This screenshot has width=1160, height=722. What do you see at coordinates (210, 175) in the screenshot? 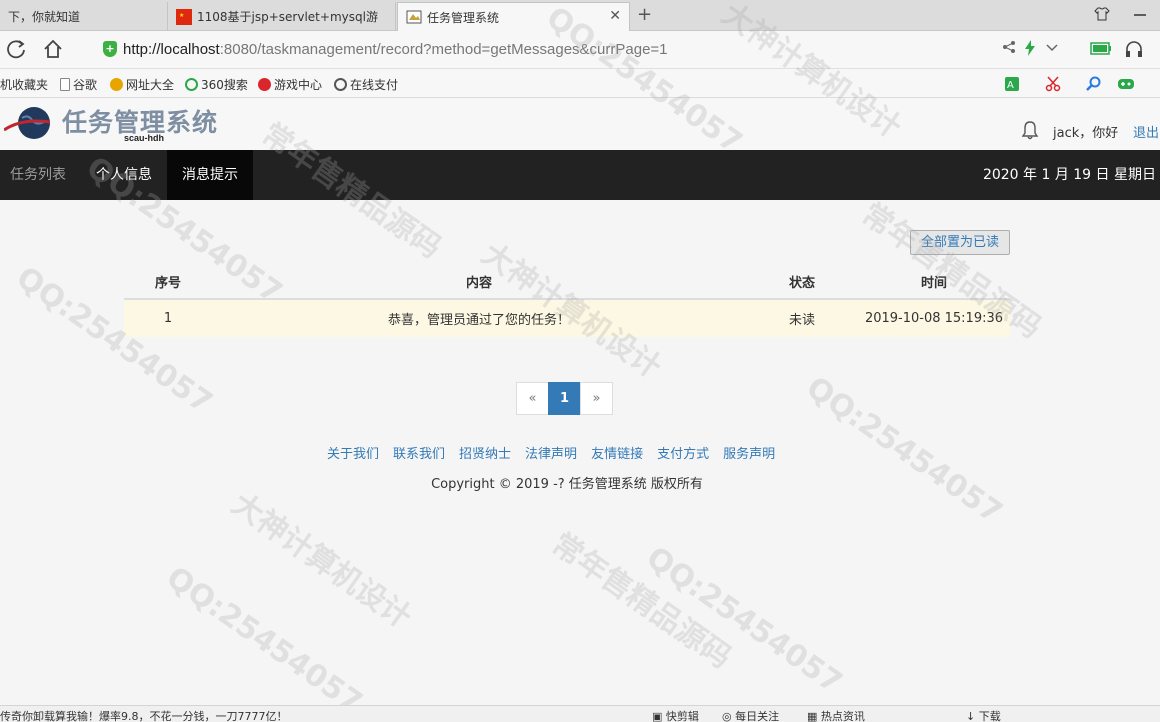
I see `nav-message-alerts: 消息提示` at bounding box center [210, 175].